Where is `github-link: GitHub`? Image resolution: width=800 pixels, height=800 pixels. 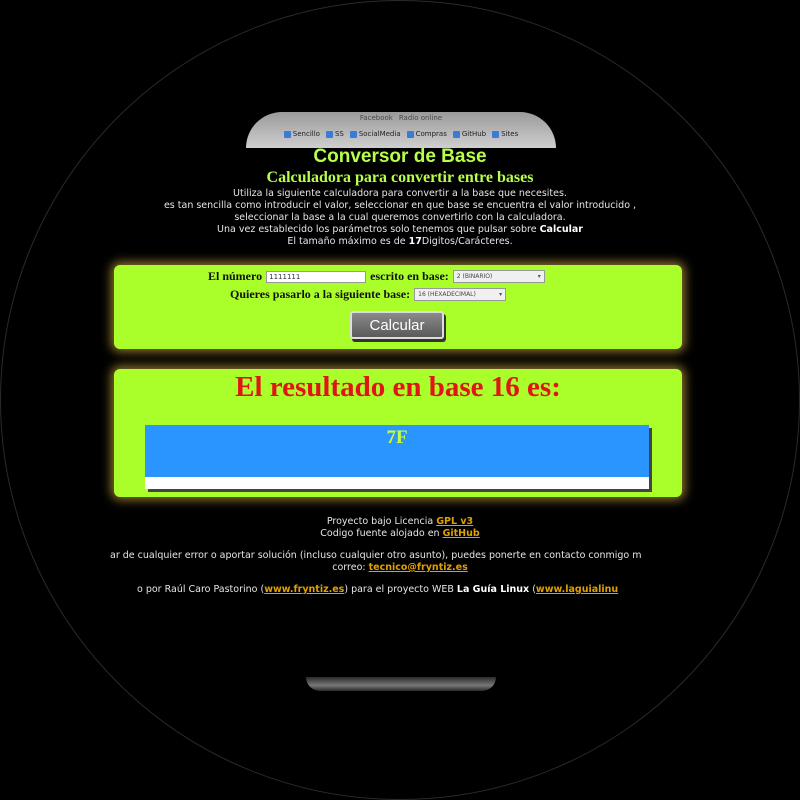
github-link: GitHub is located at coordinates (461, 533).